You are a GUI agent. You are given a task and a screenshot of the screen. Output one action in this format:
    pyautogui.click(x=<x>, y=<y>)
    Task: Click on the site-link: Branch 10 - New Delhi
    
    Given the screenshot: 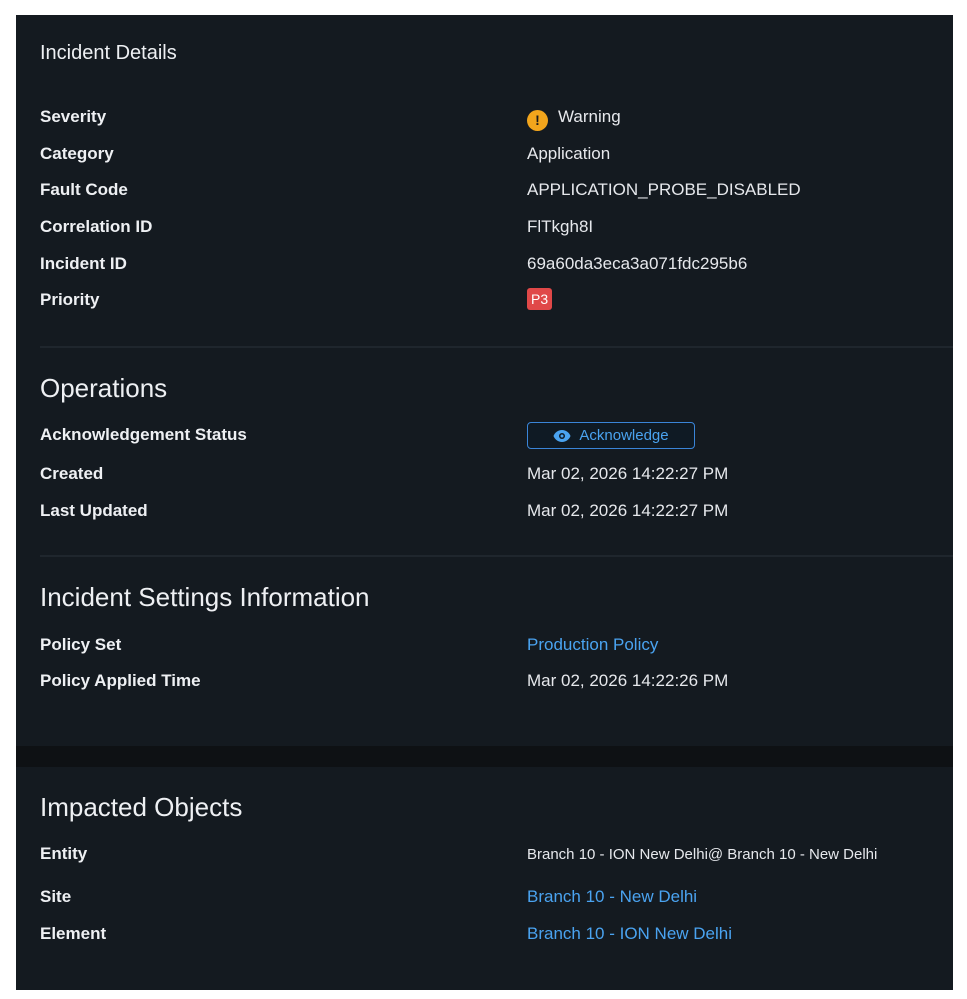 What is the action you would take?
    pyautogui.click(x=612, y=897)
    